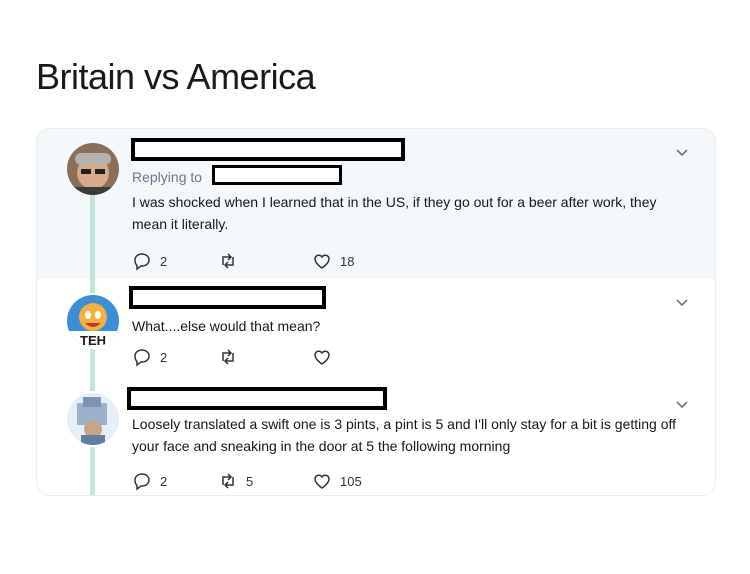 The width and height of the screenshot is (750, 574). I want to click on redacted-reply-handle, so click(277, 175).